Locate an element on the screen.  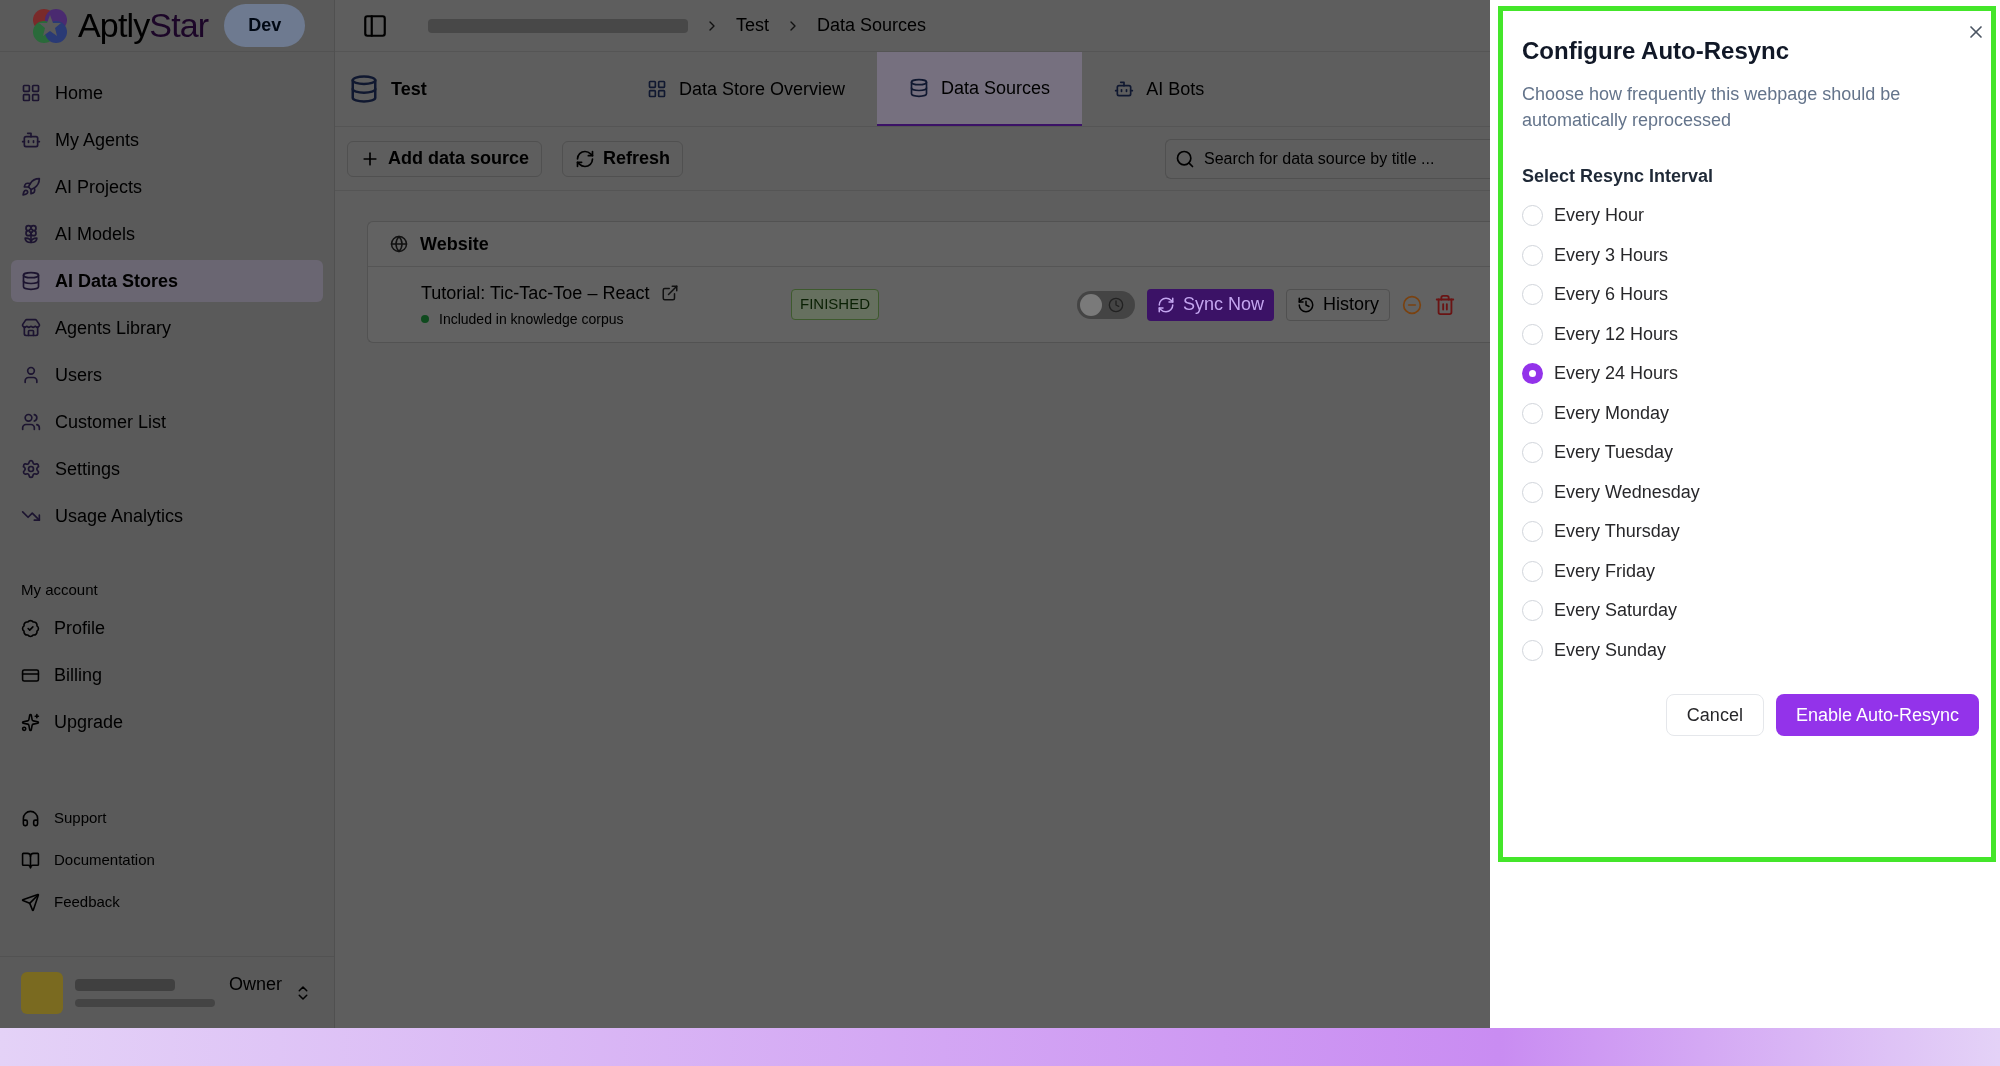
sidebar-item: Billing is located at coordinates (167, 675).